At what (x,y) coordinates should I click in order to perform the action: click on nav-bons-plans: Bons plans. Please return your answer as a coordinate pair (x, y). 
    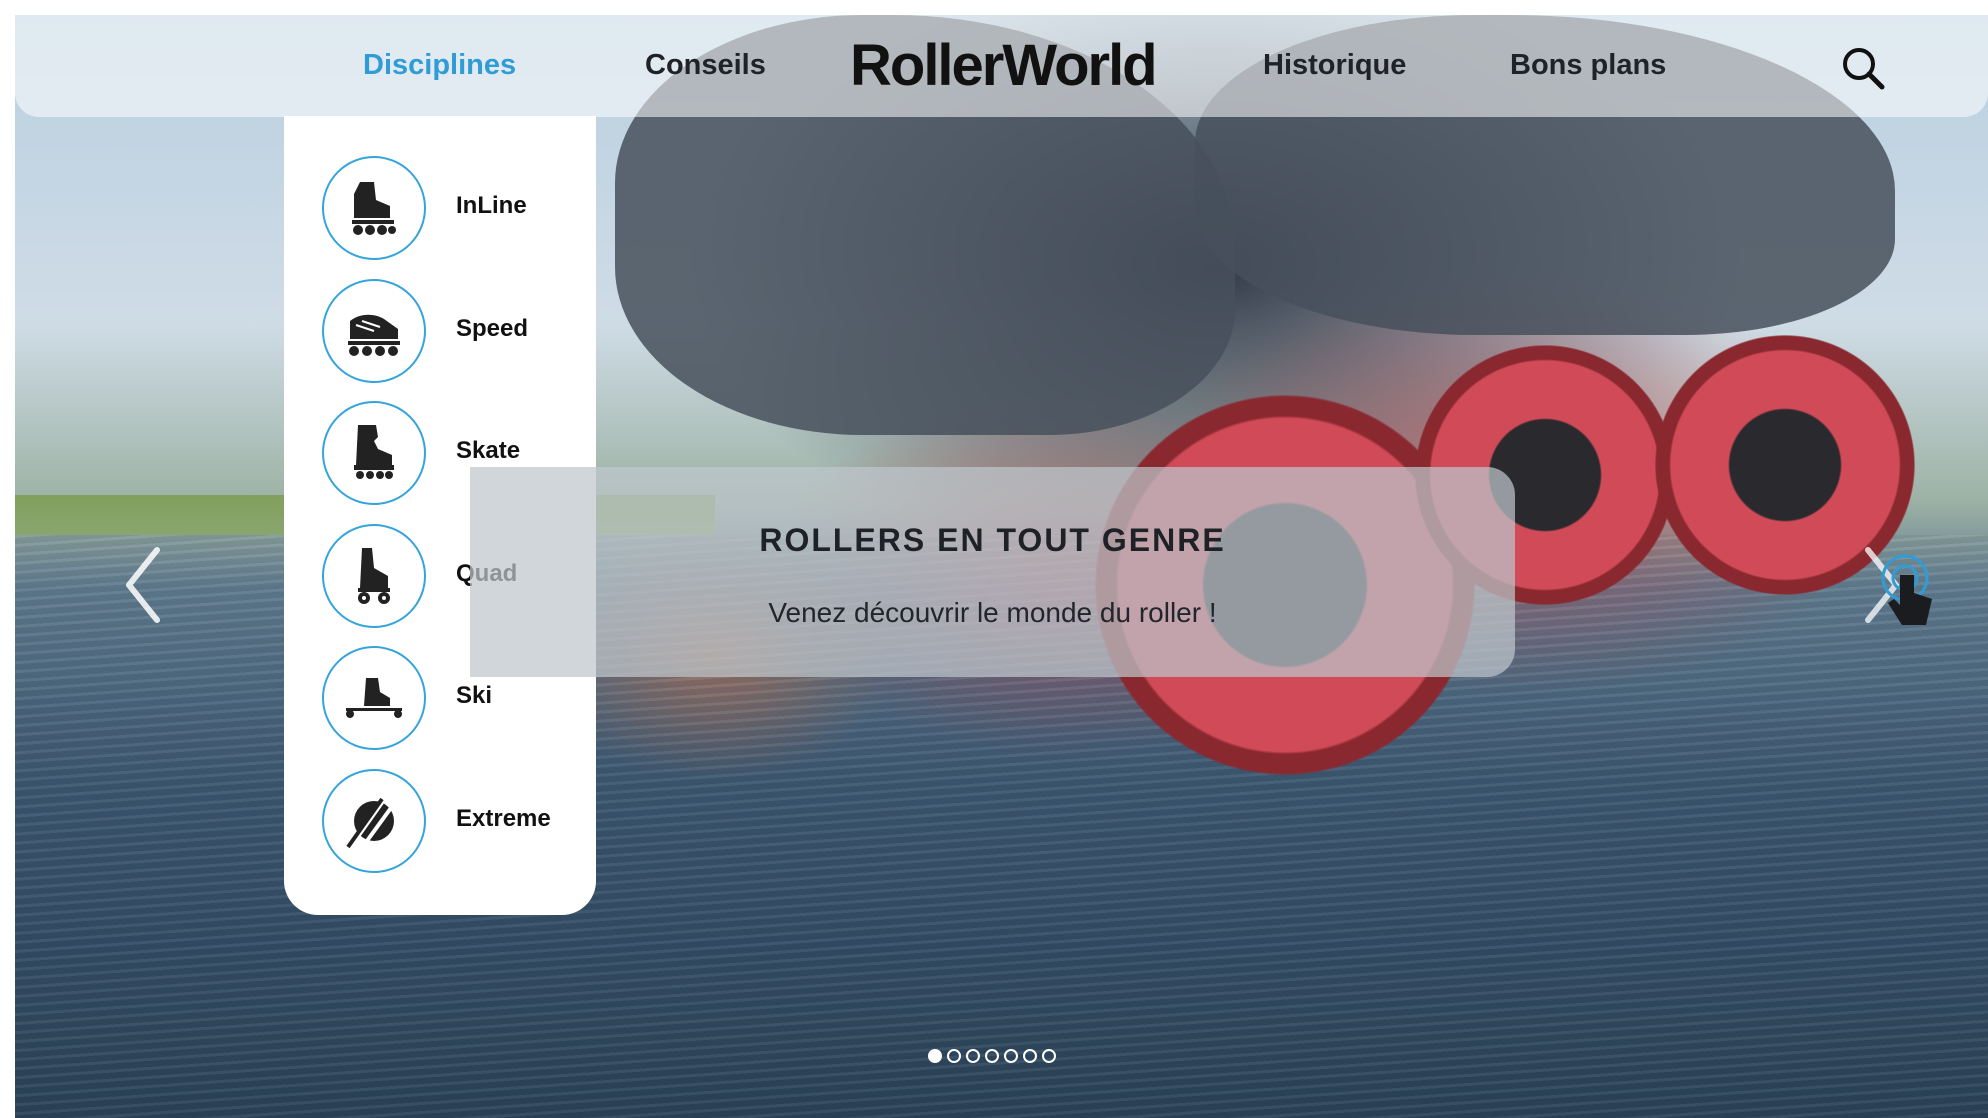
    Looking at the image, I should click on (1588, 65).